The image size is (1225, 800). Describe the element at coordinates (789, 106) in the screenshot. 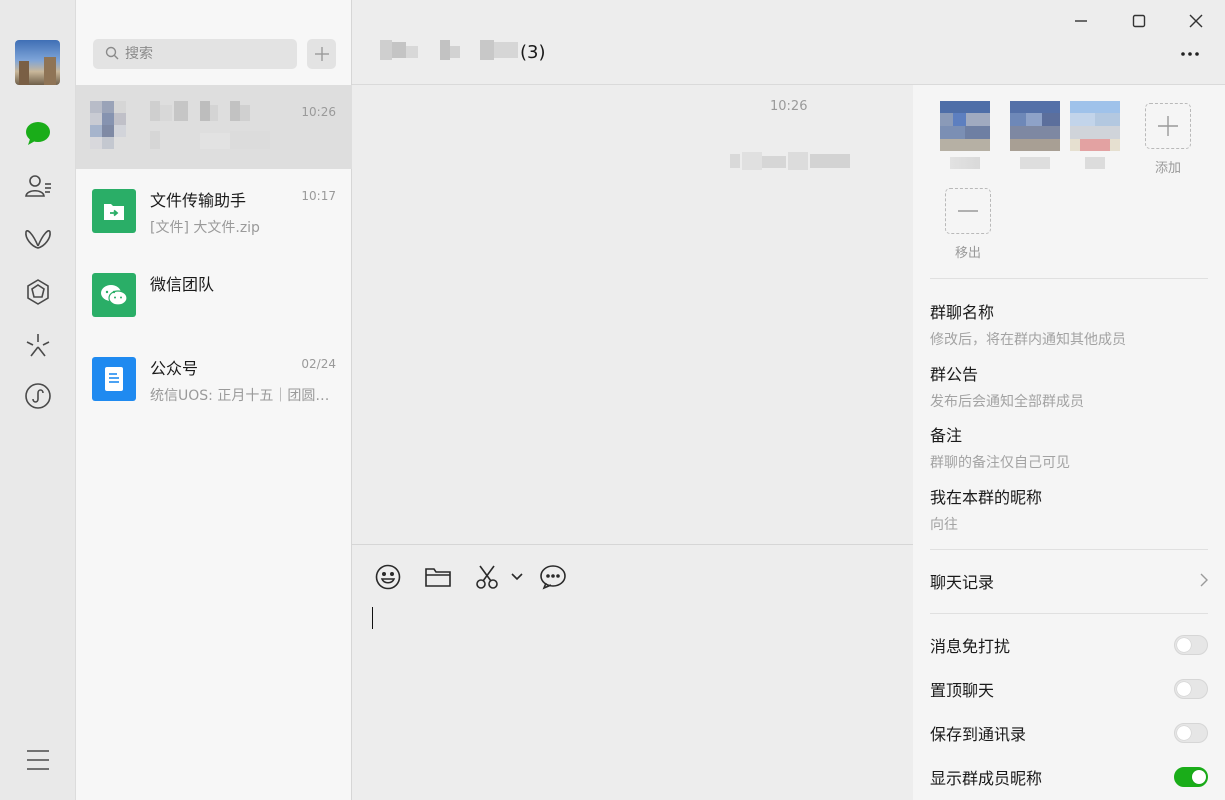

I see `message-timestamp: 10:26` at that location.